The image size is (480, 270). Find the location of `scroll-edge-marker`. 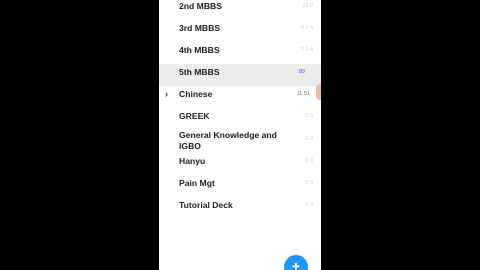

scroll-edge-marker is located at coordinates (318, 92).